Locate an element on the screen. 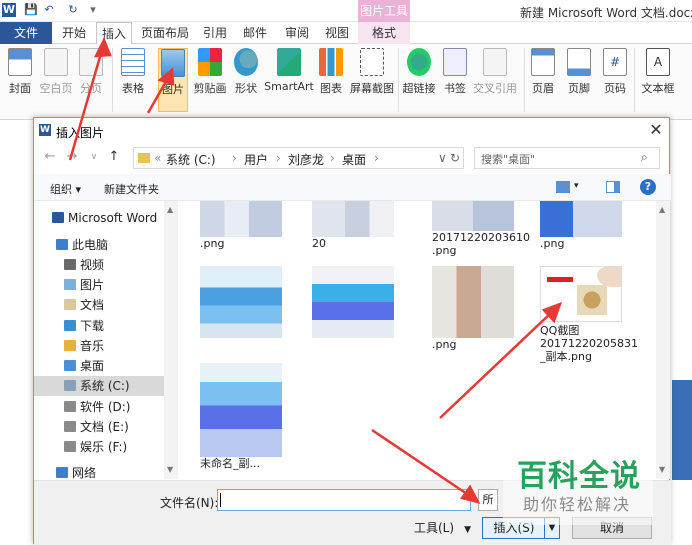 The height and width of the screenshot is (545, 692). arrow-to-insert-button is located at coordinates (421, 463).